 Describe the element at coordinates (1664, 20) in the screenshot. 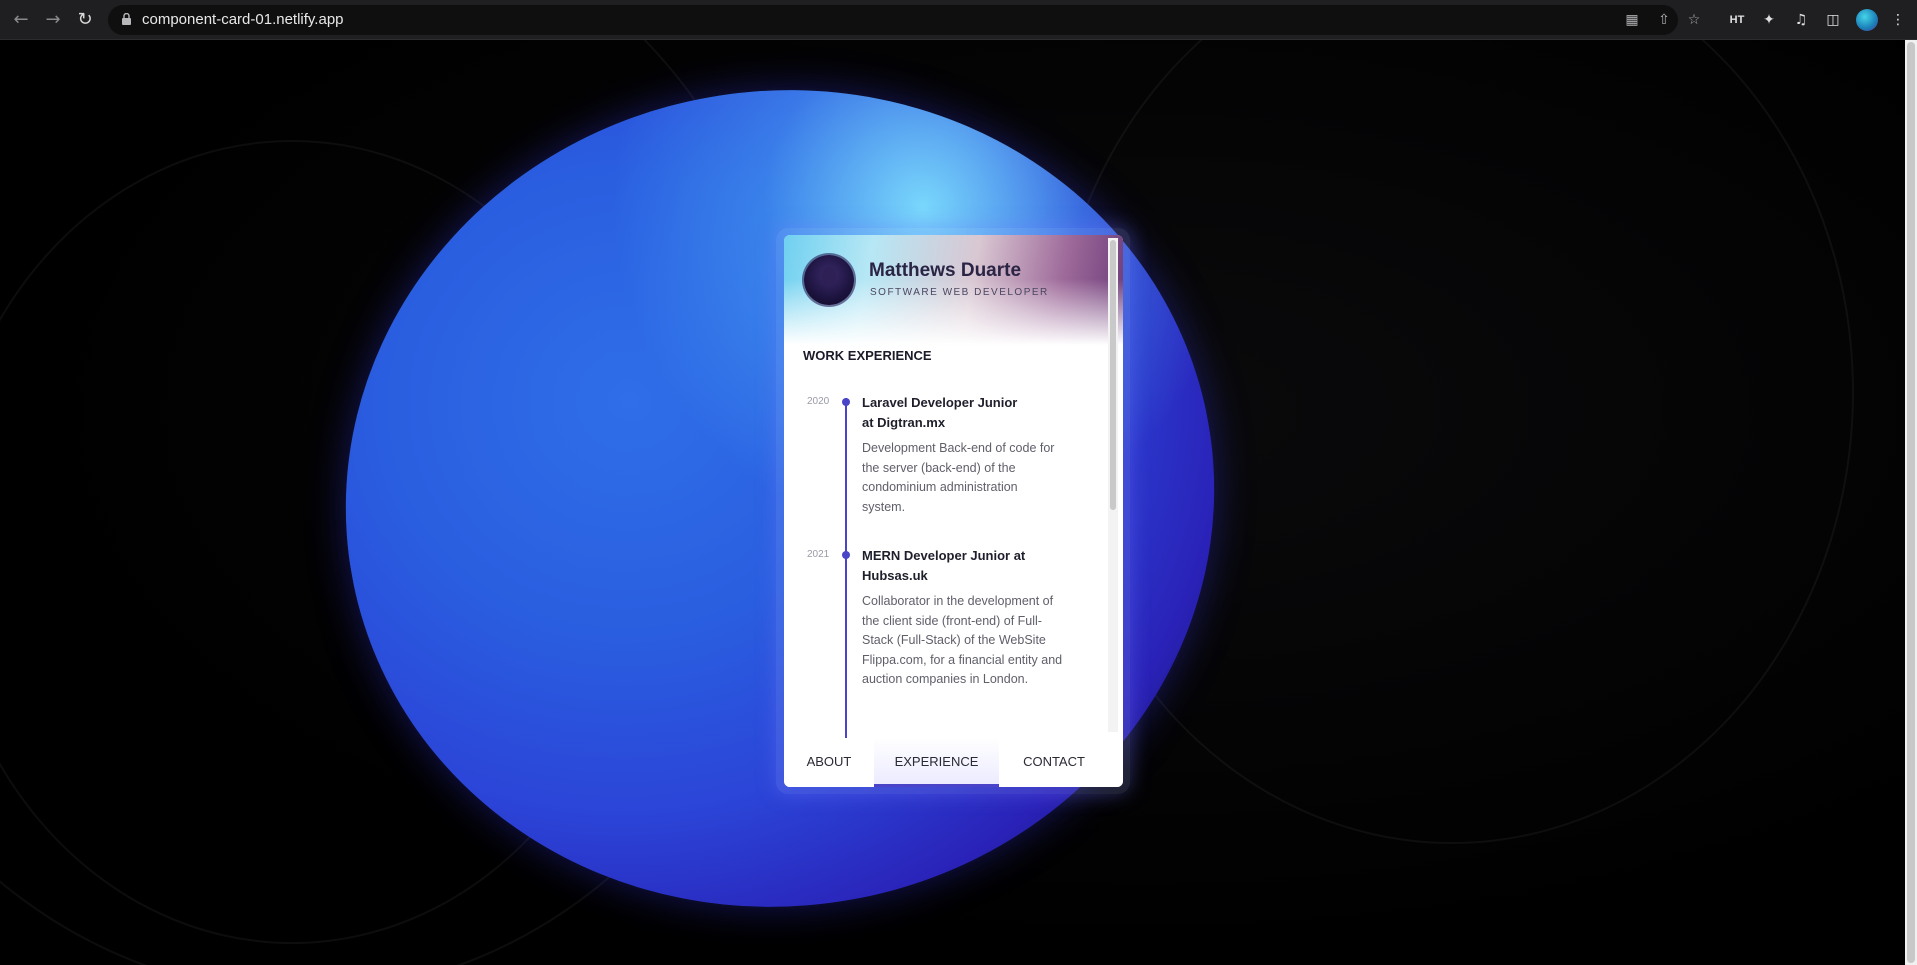

I see `share-icon: ⇧` at that location.